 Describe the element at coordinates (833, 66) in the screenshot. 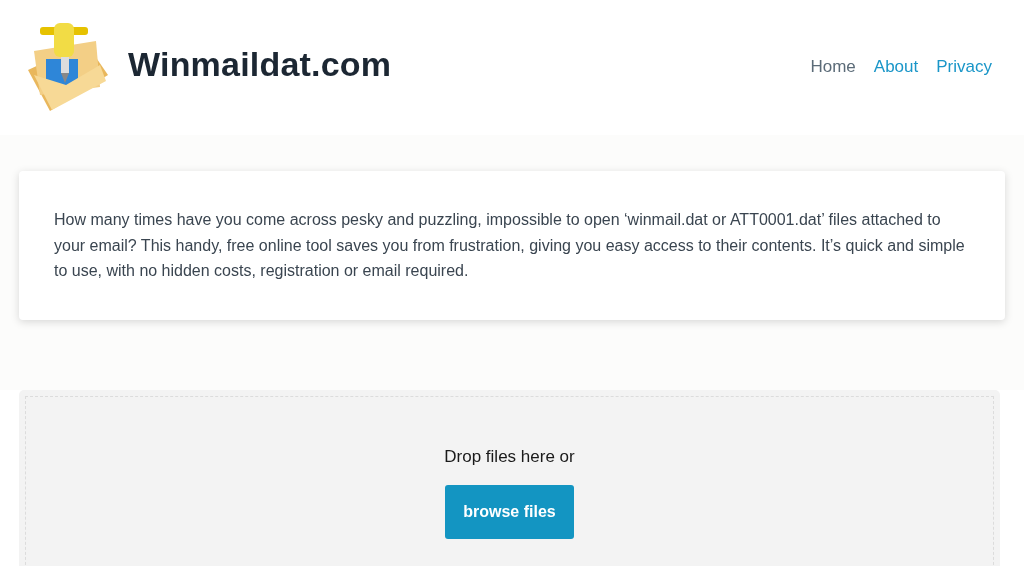

I see `nav-link: Home` at that location.